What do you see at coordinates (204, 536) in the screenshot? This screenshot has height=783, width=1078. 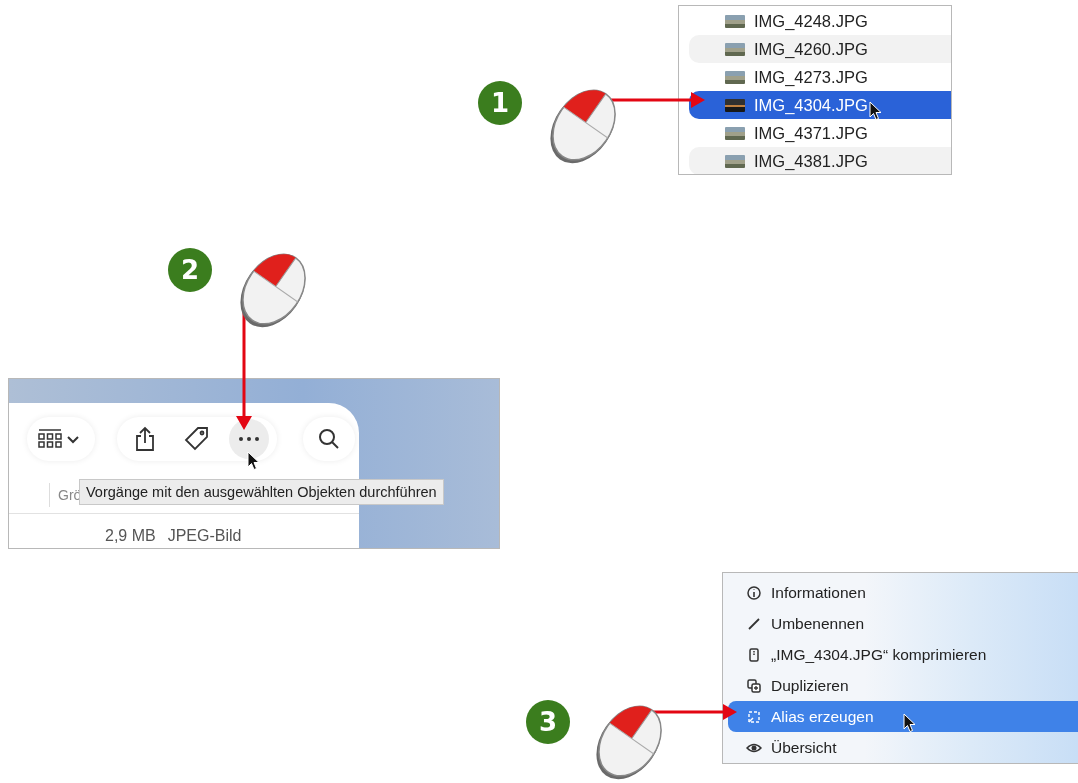 I see `file-kind: JPEG-Bild` at bounding box center [204, 536].